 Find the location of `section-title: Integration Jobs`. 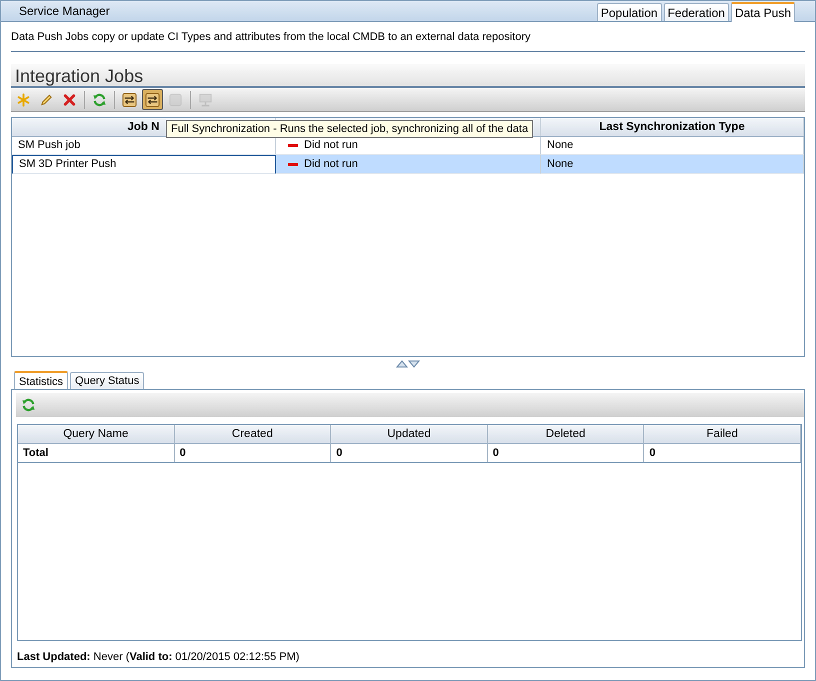

section-title: Integration Jobs is located at coordinates (79, 76).